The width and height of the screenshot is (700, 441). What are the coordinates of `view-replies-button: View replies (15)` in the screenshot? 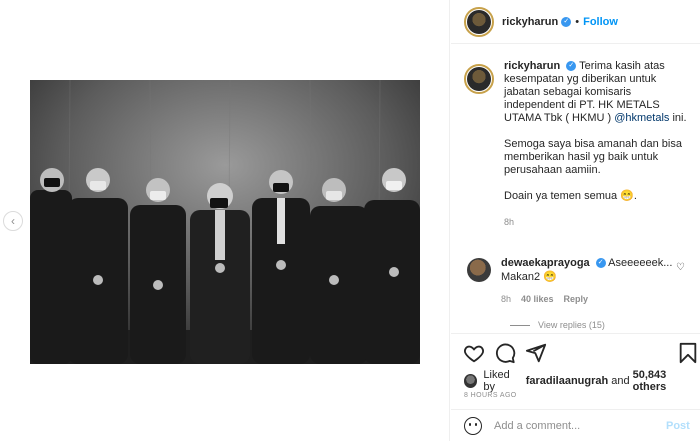 It's located at (557, 325).